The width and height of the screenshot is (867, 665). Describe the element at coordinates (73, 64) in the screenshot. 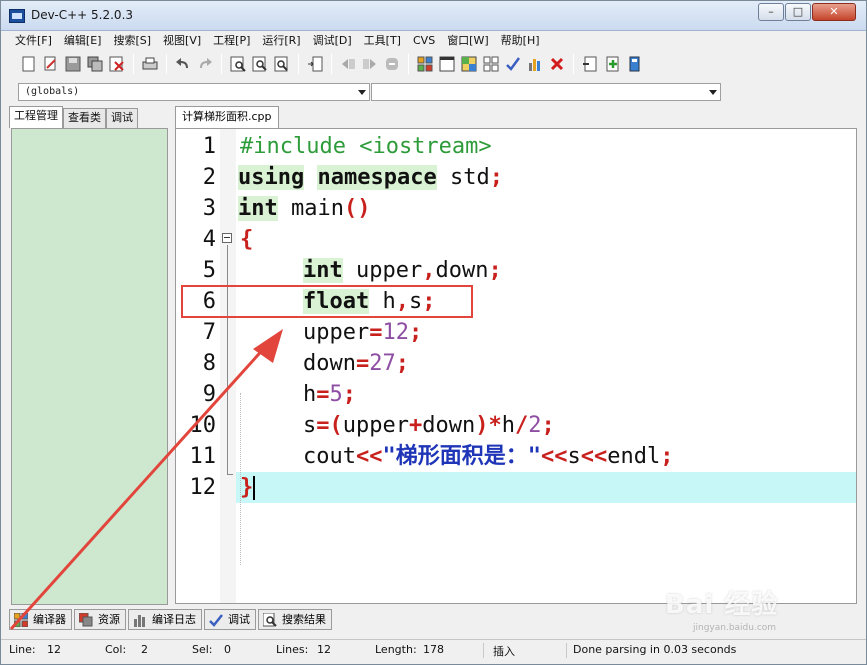

I see `save-icon` at that location.